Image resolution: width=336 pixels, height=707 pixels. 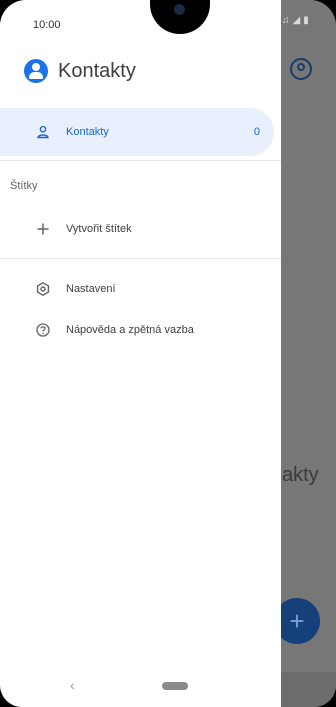 What do you see at coordinates (256, 132) in the screenshot?
I see `contacts-count: 0` at bounding box center [256, 132].